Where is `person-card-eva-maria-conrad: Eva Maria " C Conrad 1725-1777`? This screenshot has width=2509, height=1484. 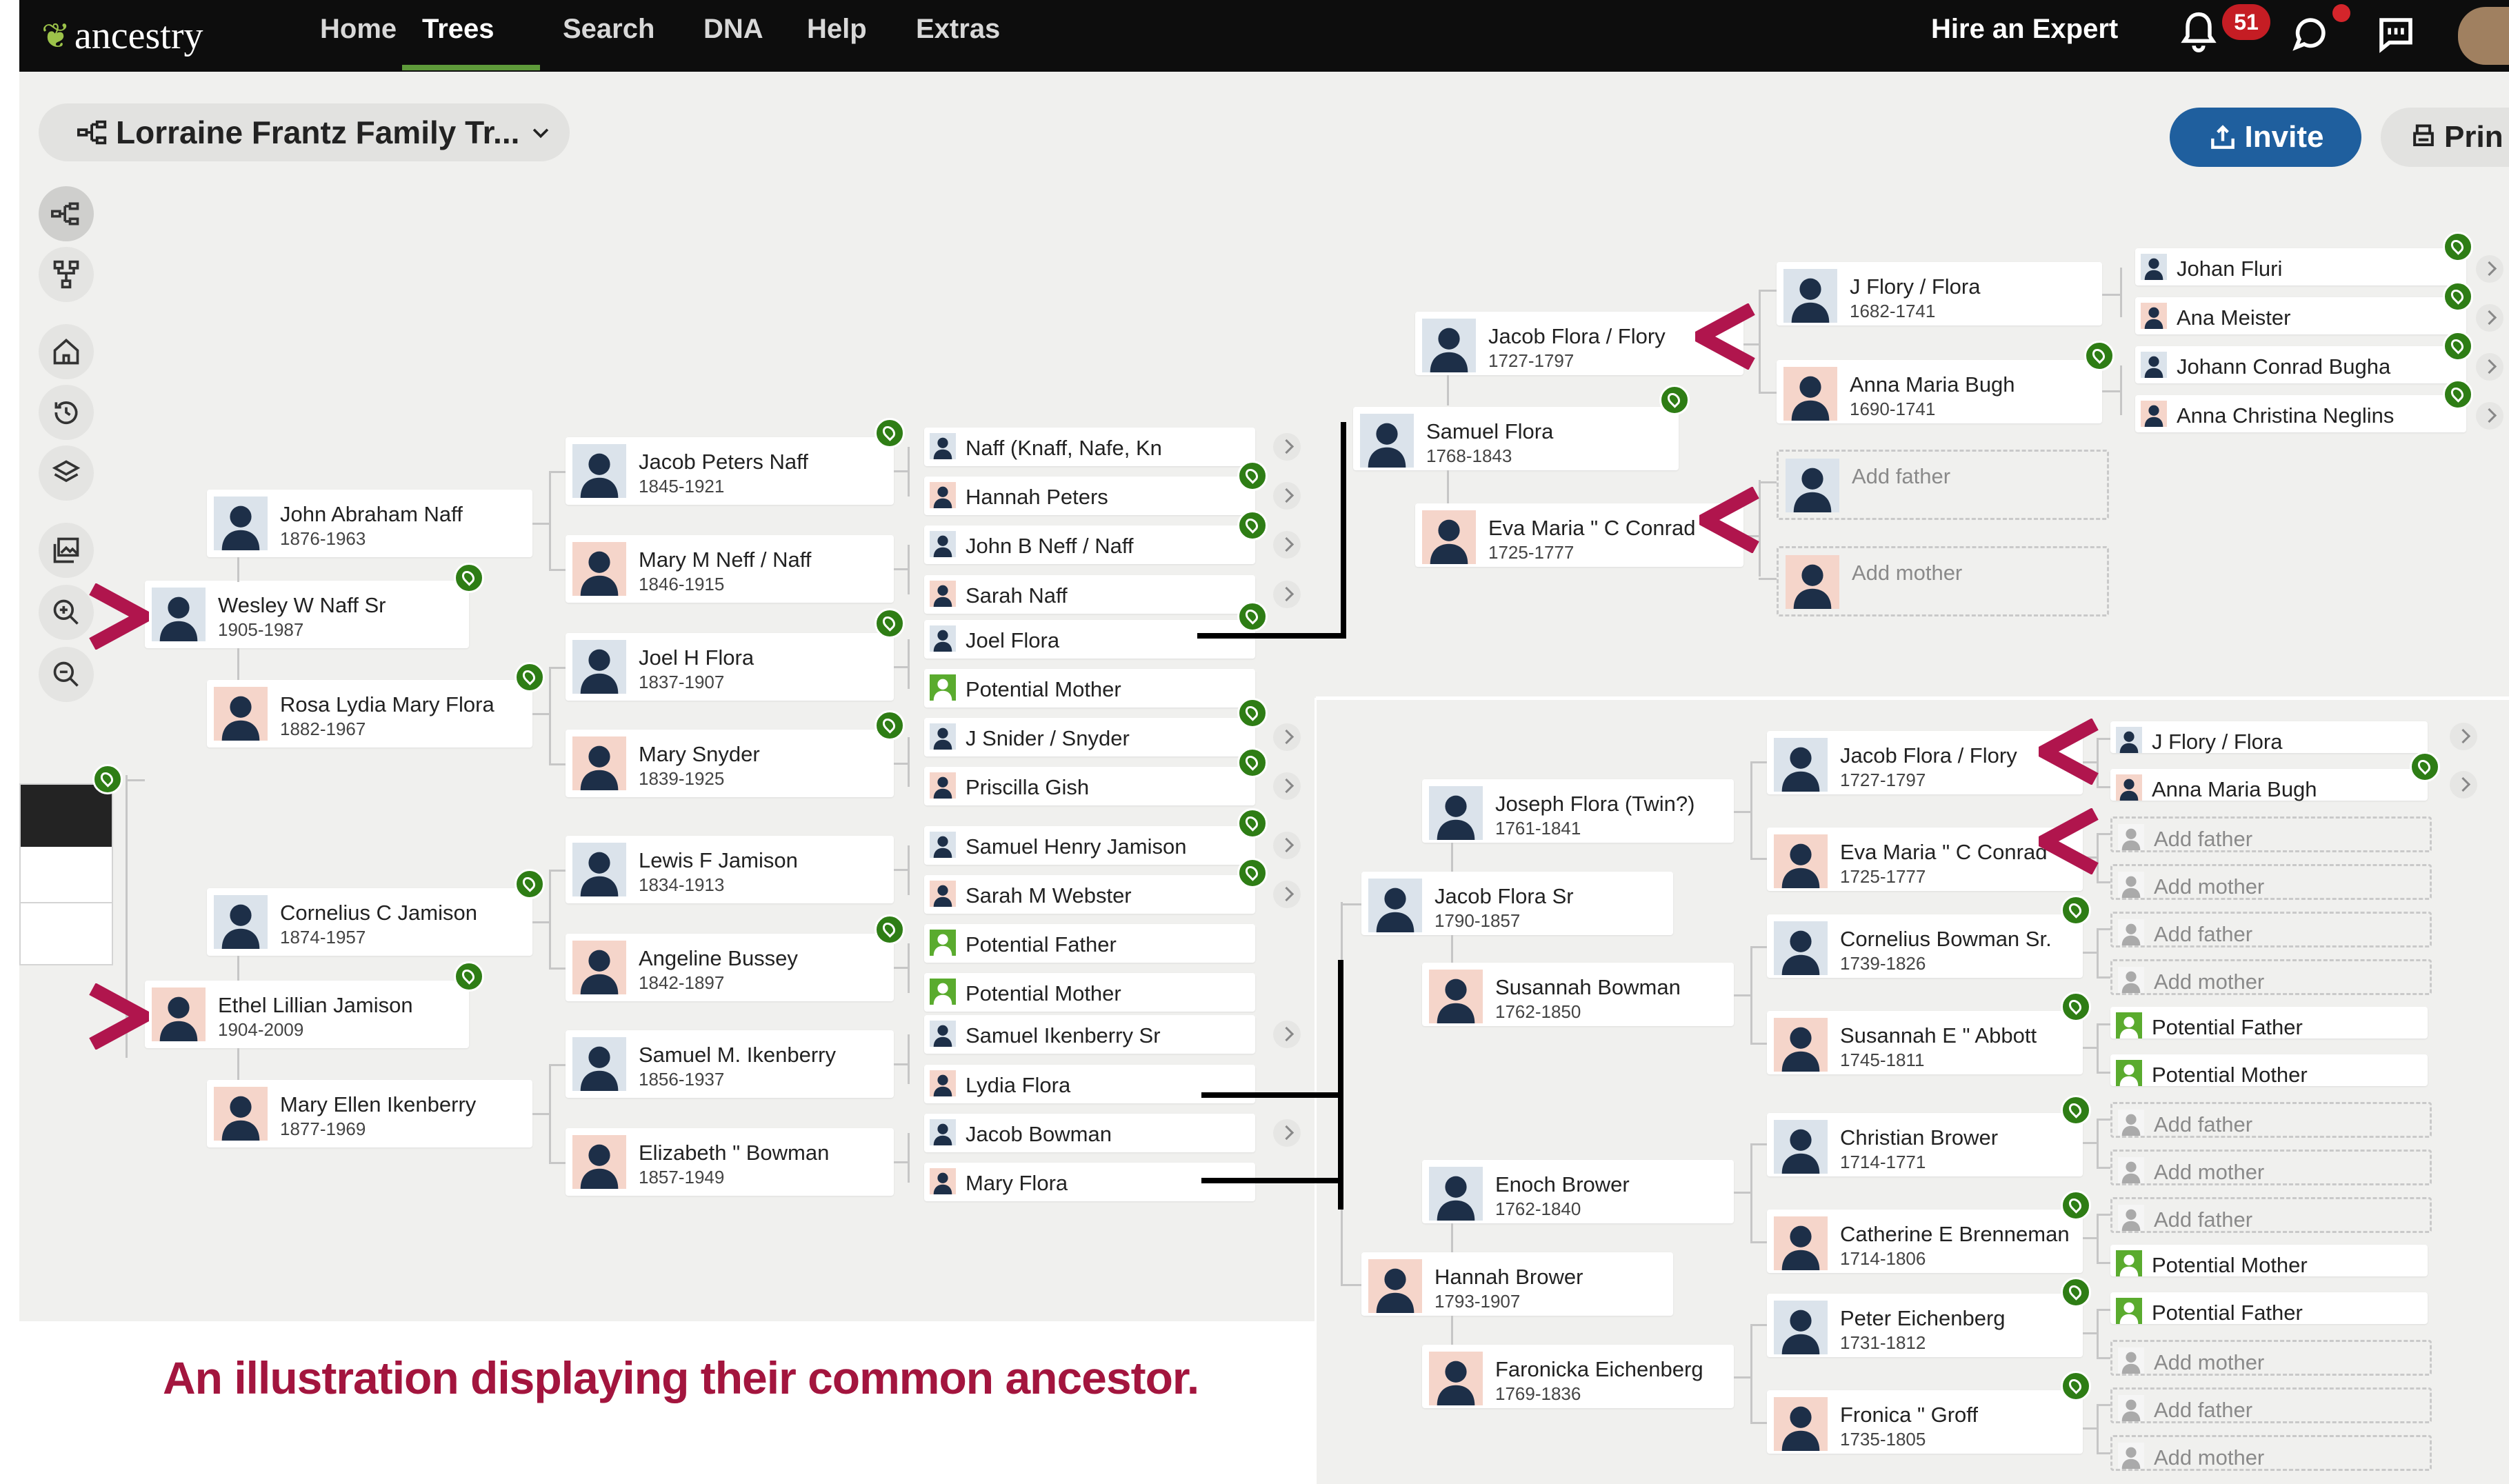
person-card-eva-maria-conrad: Eva Maria " C Conrad 1725-1777 is located at coordinates (1579, 535).